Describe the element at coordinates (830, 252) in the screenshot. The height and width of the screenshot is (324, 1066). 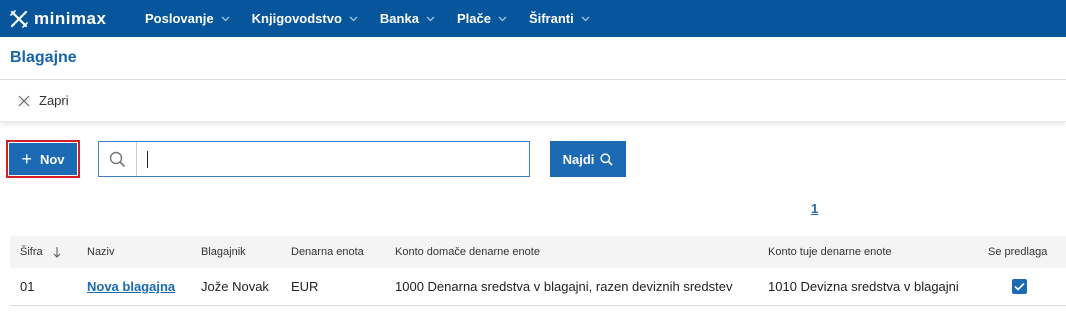
I see `column-header-konto-tuje: Konto tuje denarne enote` at that location.